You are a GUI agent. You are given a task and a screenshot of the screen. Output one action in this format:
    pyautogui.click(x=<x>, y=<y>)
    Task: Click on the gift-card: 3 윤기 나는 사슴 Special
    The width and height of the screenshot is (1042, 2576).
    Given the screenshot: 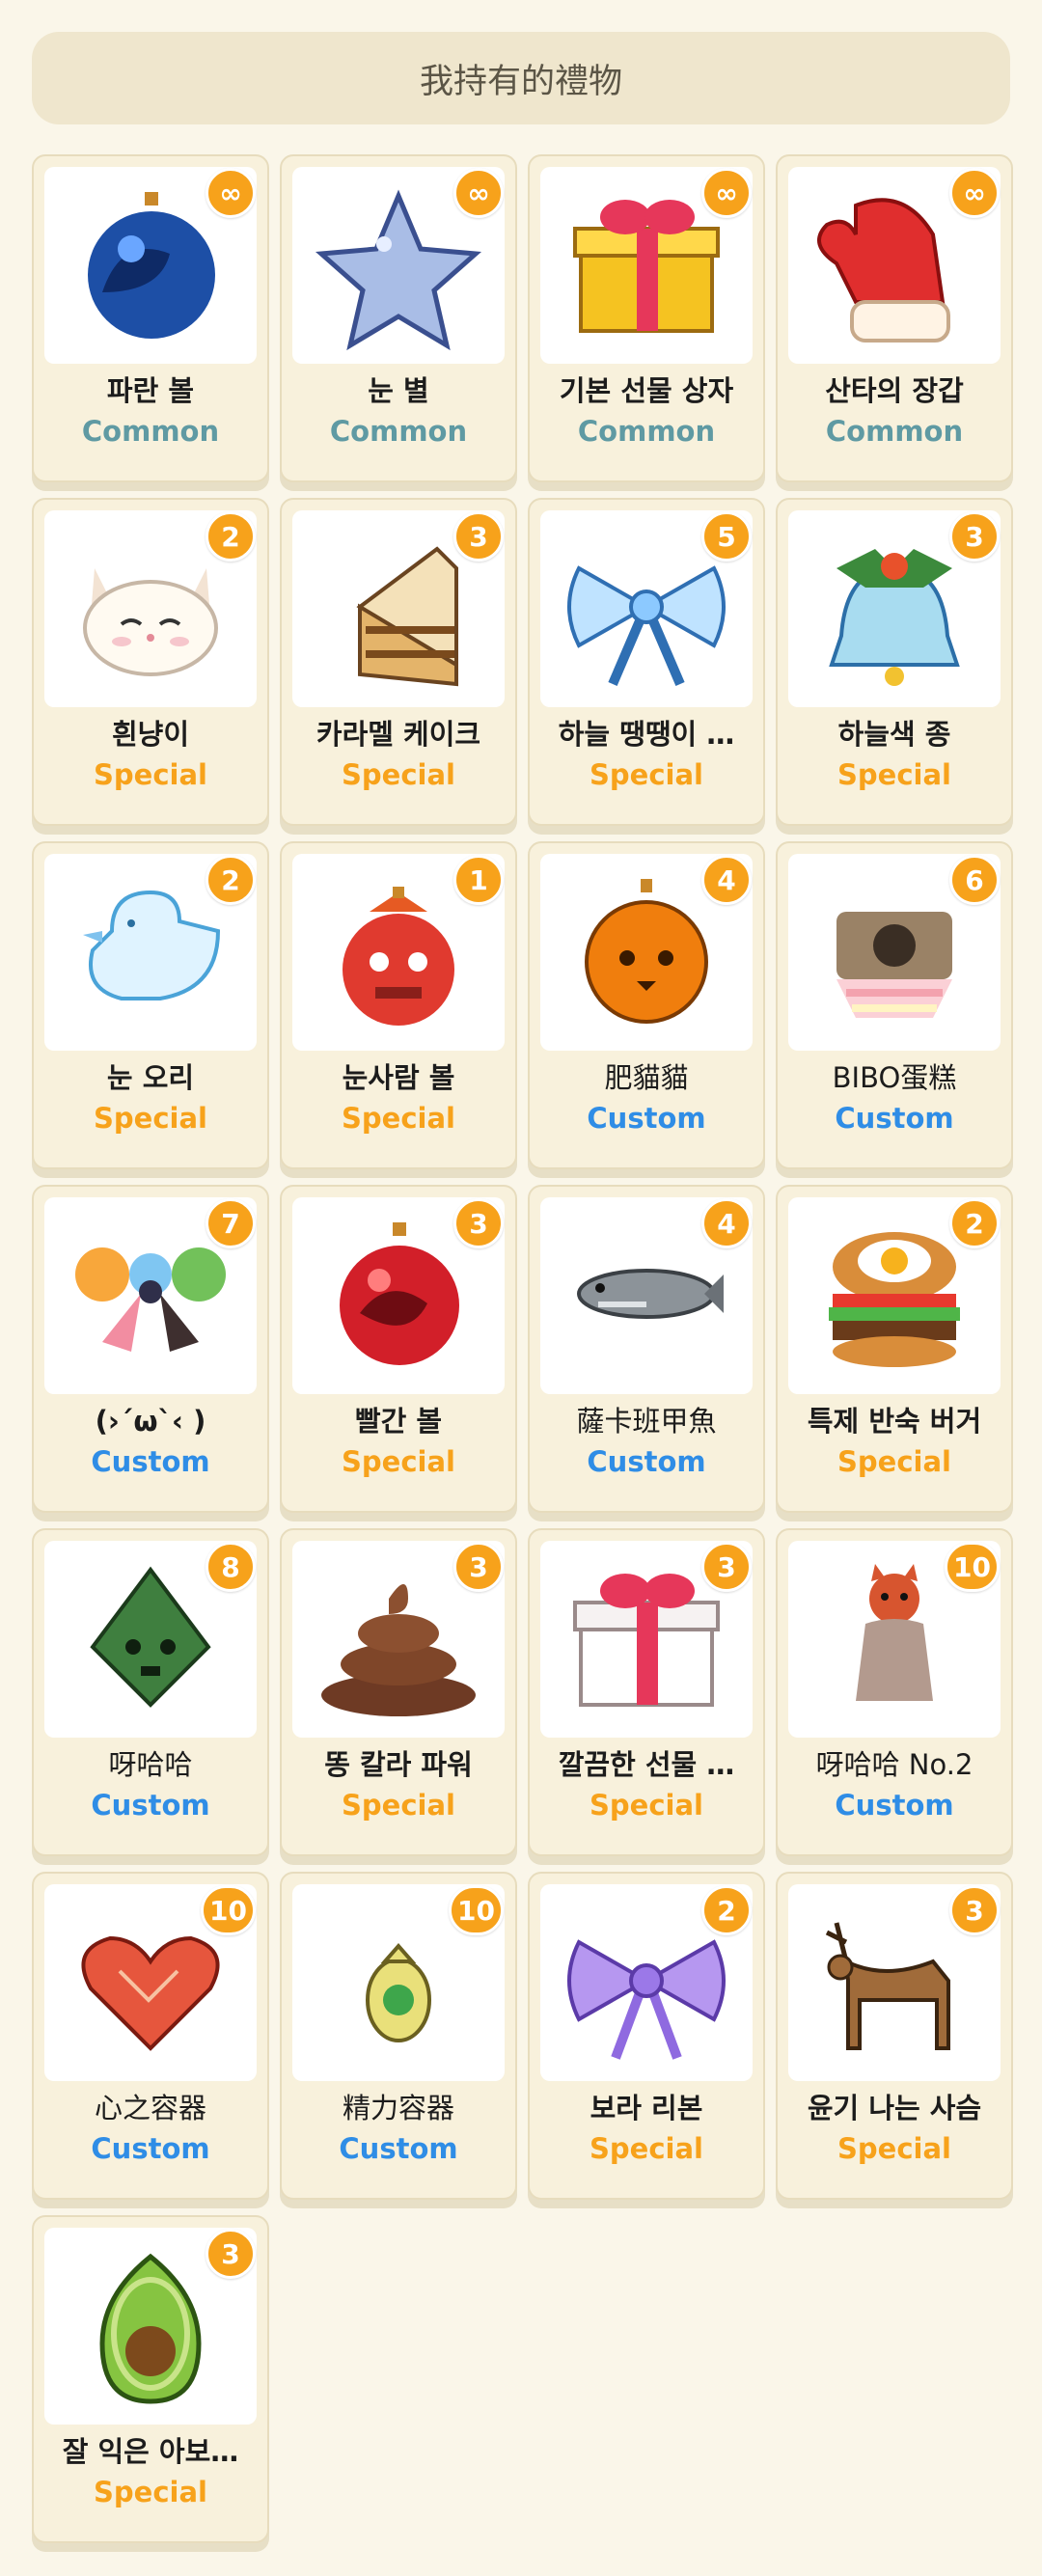 What is the action you would take?
    pyautogui.click(x=894, y=2036)
    